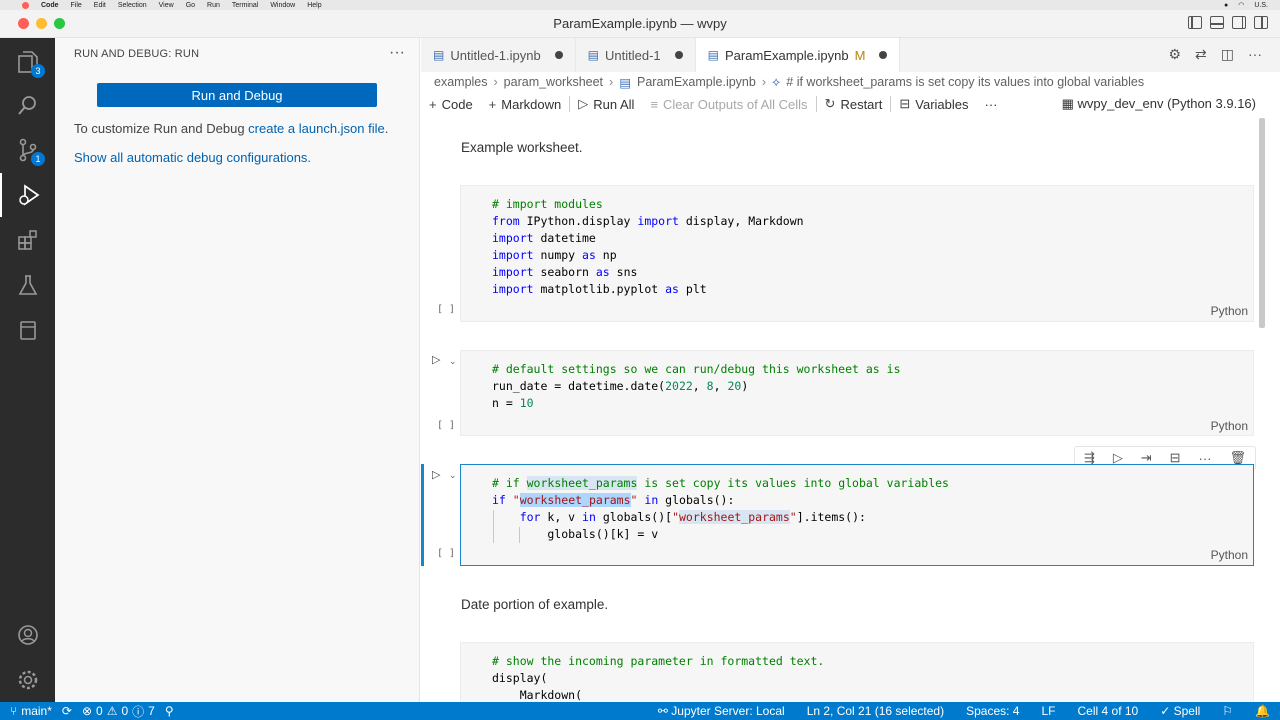  Describe the element at coordinates (457, 104) in the screenshot. I see `add-code-label: Code` at that location.